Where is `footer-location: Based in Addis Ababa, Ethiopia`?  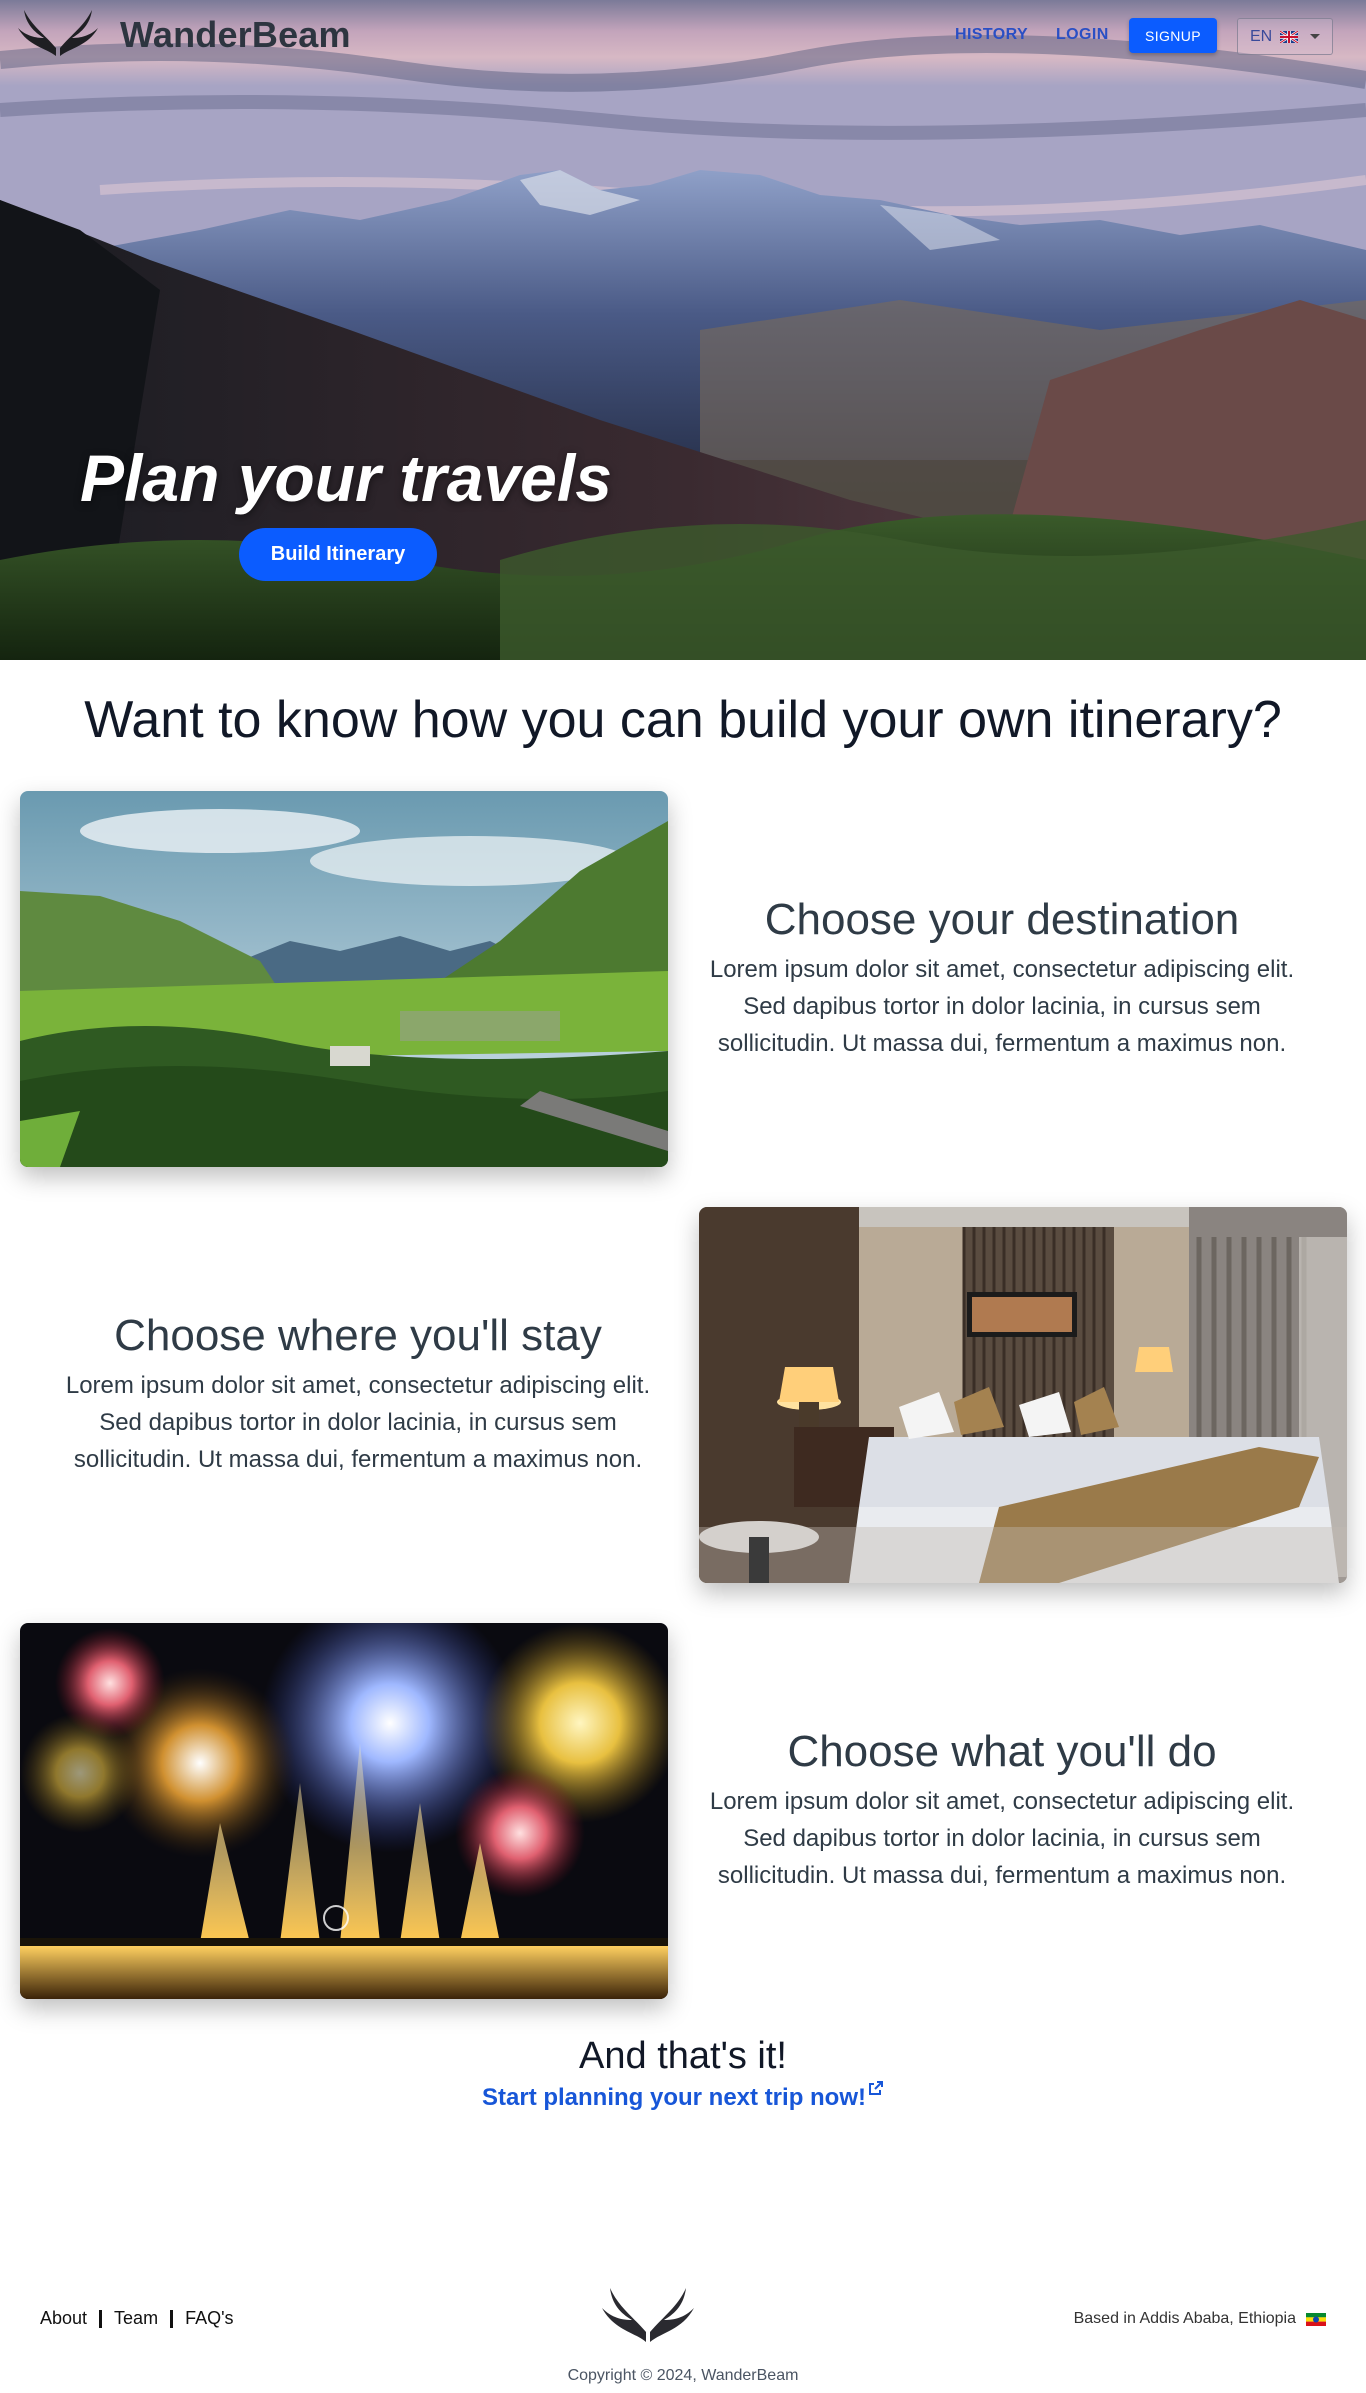
footer-location: Based in Addis Ababa, Ethiopia is located at coordinates (1200, 2319).